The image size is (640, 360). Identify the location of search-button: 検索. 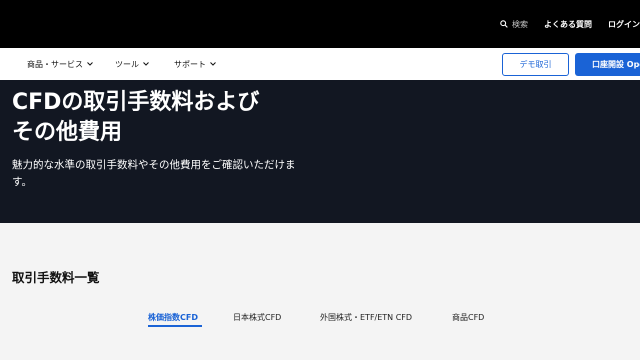
(514, 24).